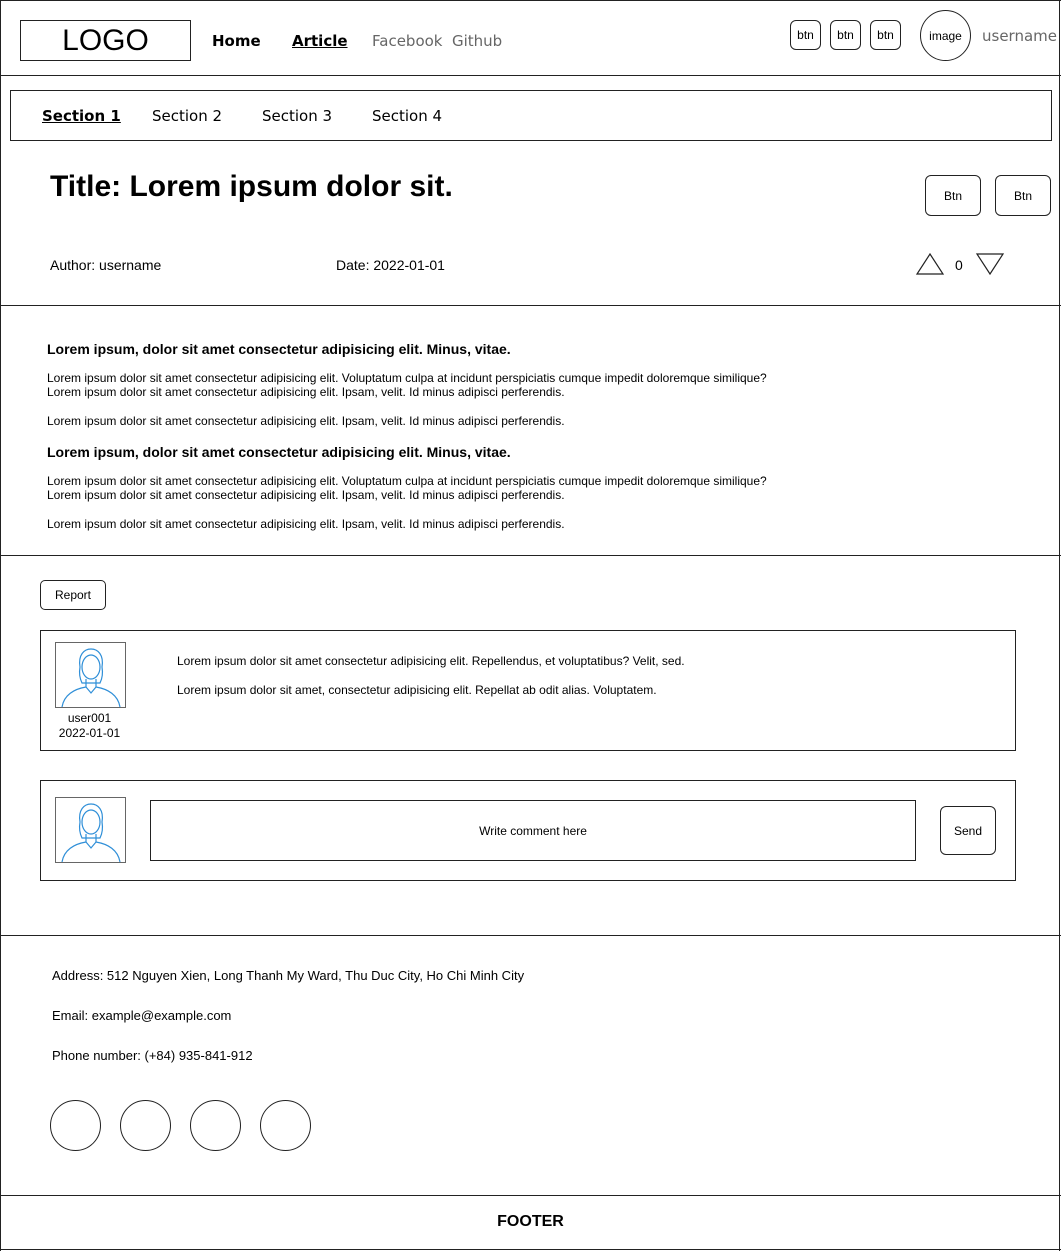 The image size is (1061, 1251). Describe the element at coordinates (845, 35) in the screenshot. I see `header-button-2: btn` at that location.